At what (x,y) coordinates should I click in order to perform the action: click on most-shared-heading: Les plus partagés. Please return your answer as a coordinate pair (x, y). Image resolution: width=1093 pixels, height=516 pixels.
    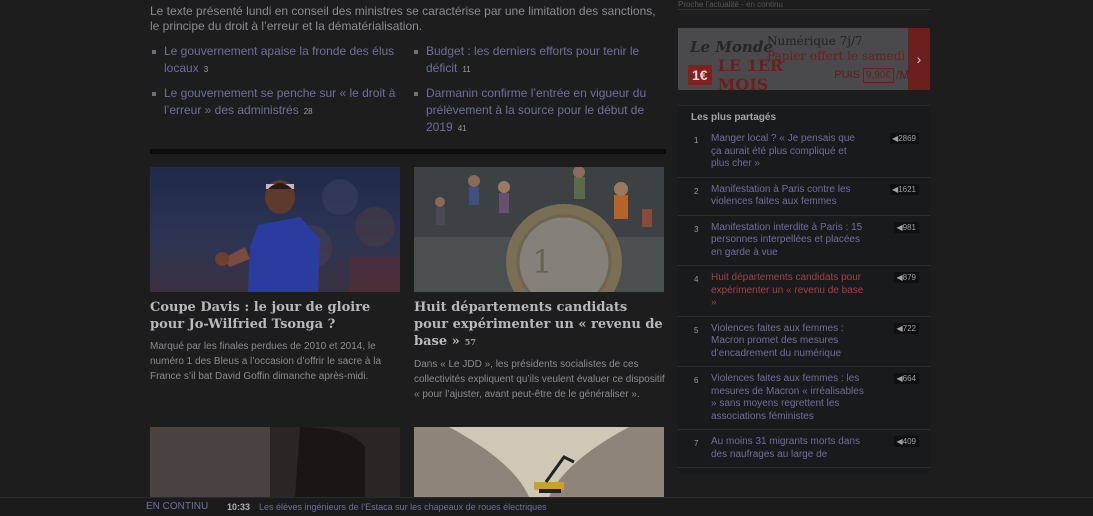
    Looking at the image, I should click on (734, 117).